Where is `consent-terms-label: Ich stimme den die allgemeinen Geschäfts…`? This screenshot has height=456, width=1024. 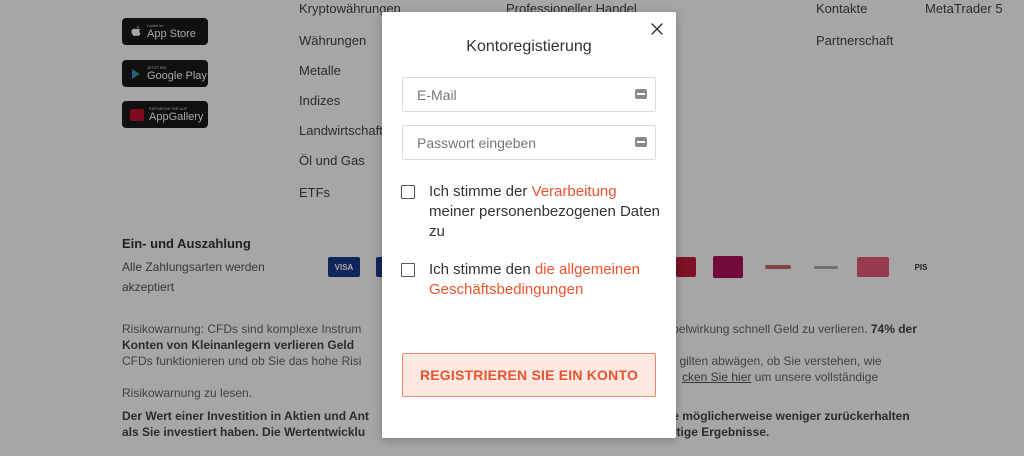 consent-terms-label: Ich stimme den die allgemeinen Geschäfts… is located at coordinates (534, 279).